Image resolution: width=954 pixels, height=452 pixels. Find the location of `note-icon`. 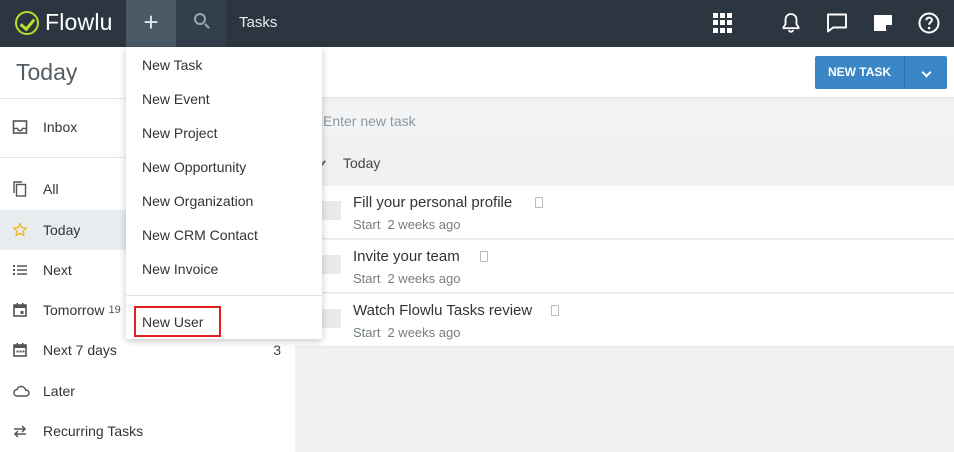

note-icon is located at coordinates (883, 23).